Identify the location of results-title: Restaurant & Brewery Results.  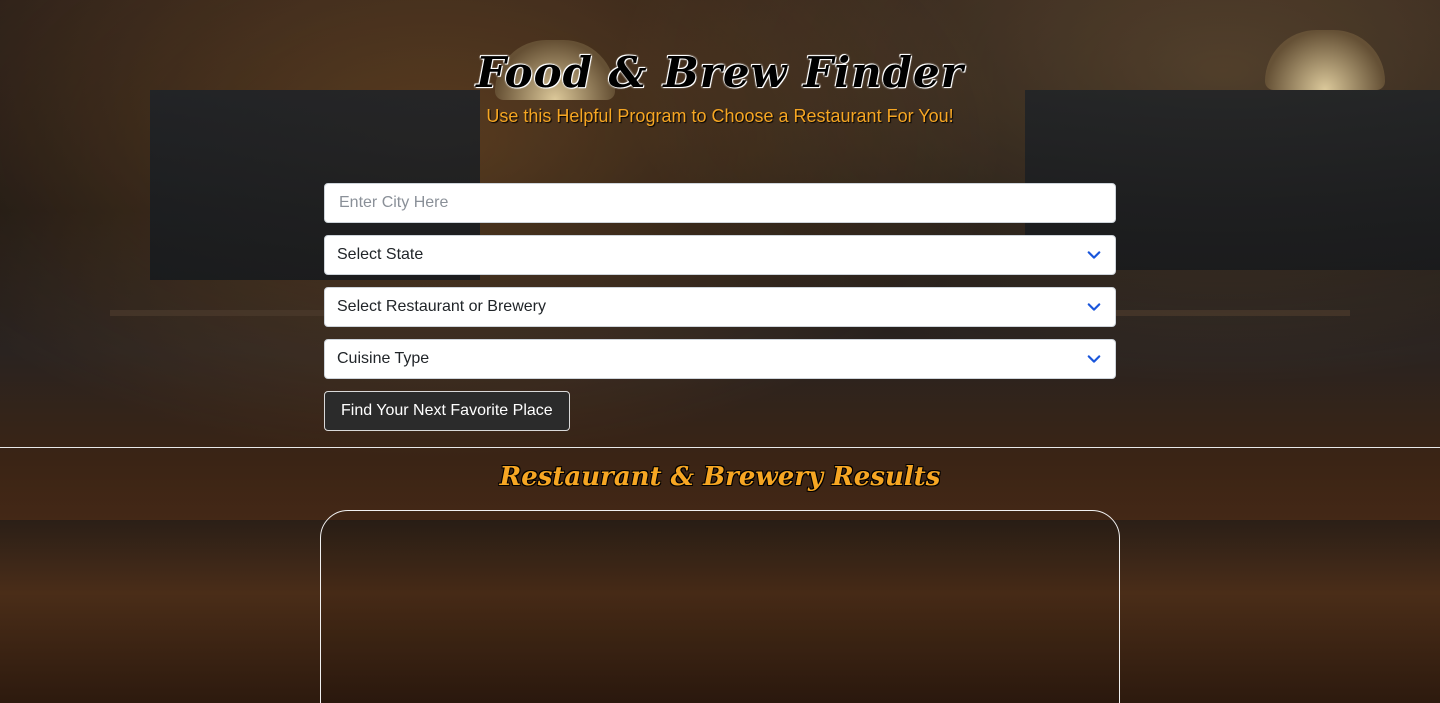
(720, 477).